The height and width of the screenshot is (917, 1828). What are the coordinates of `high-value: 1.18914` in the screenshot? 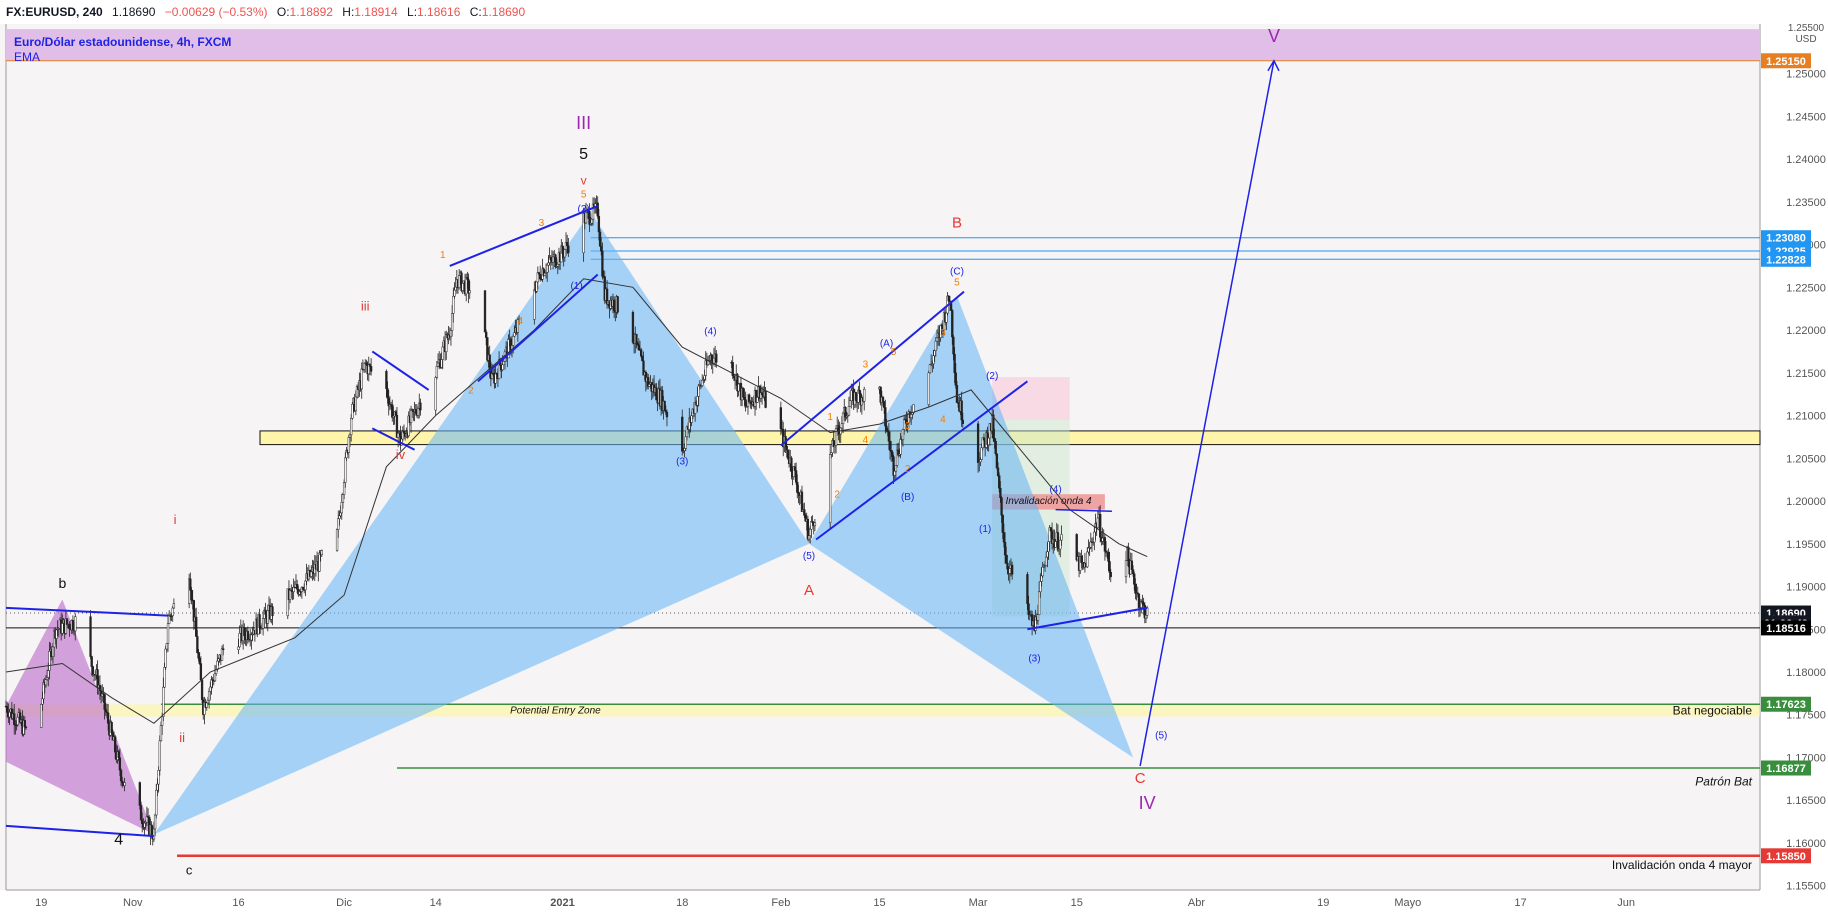 It's located at (376, 12).